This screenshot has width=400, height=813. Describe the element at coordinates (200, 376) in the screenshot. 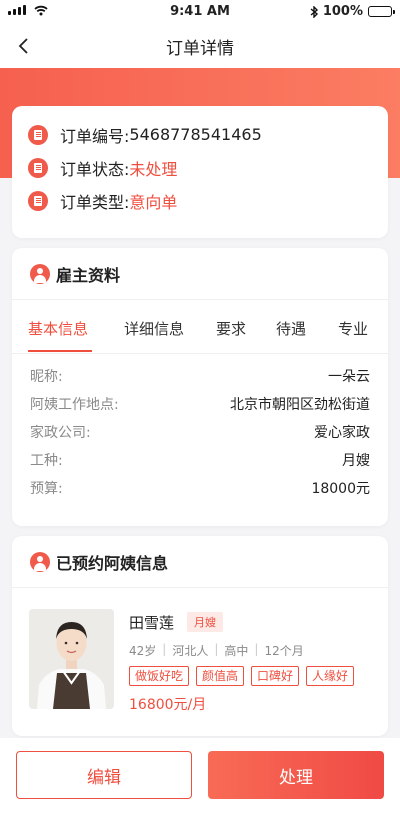

I see `info-row-nickname: 昵称: 一朵云` at that location.